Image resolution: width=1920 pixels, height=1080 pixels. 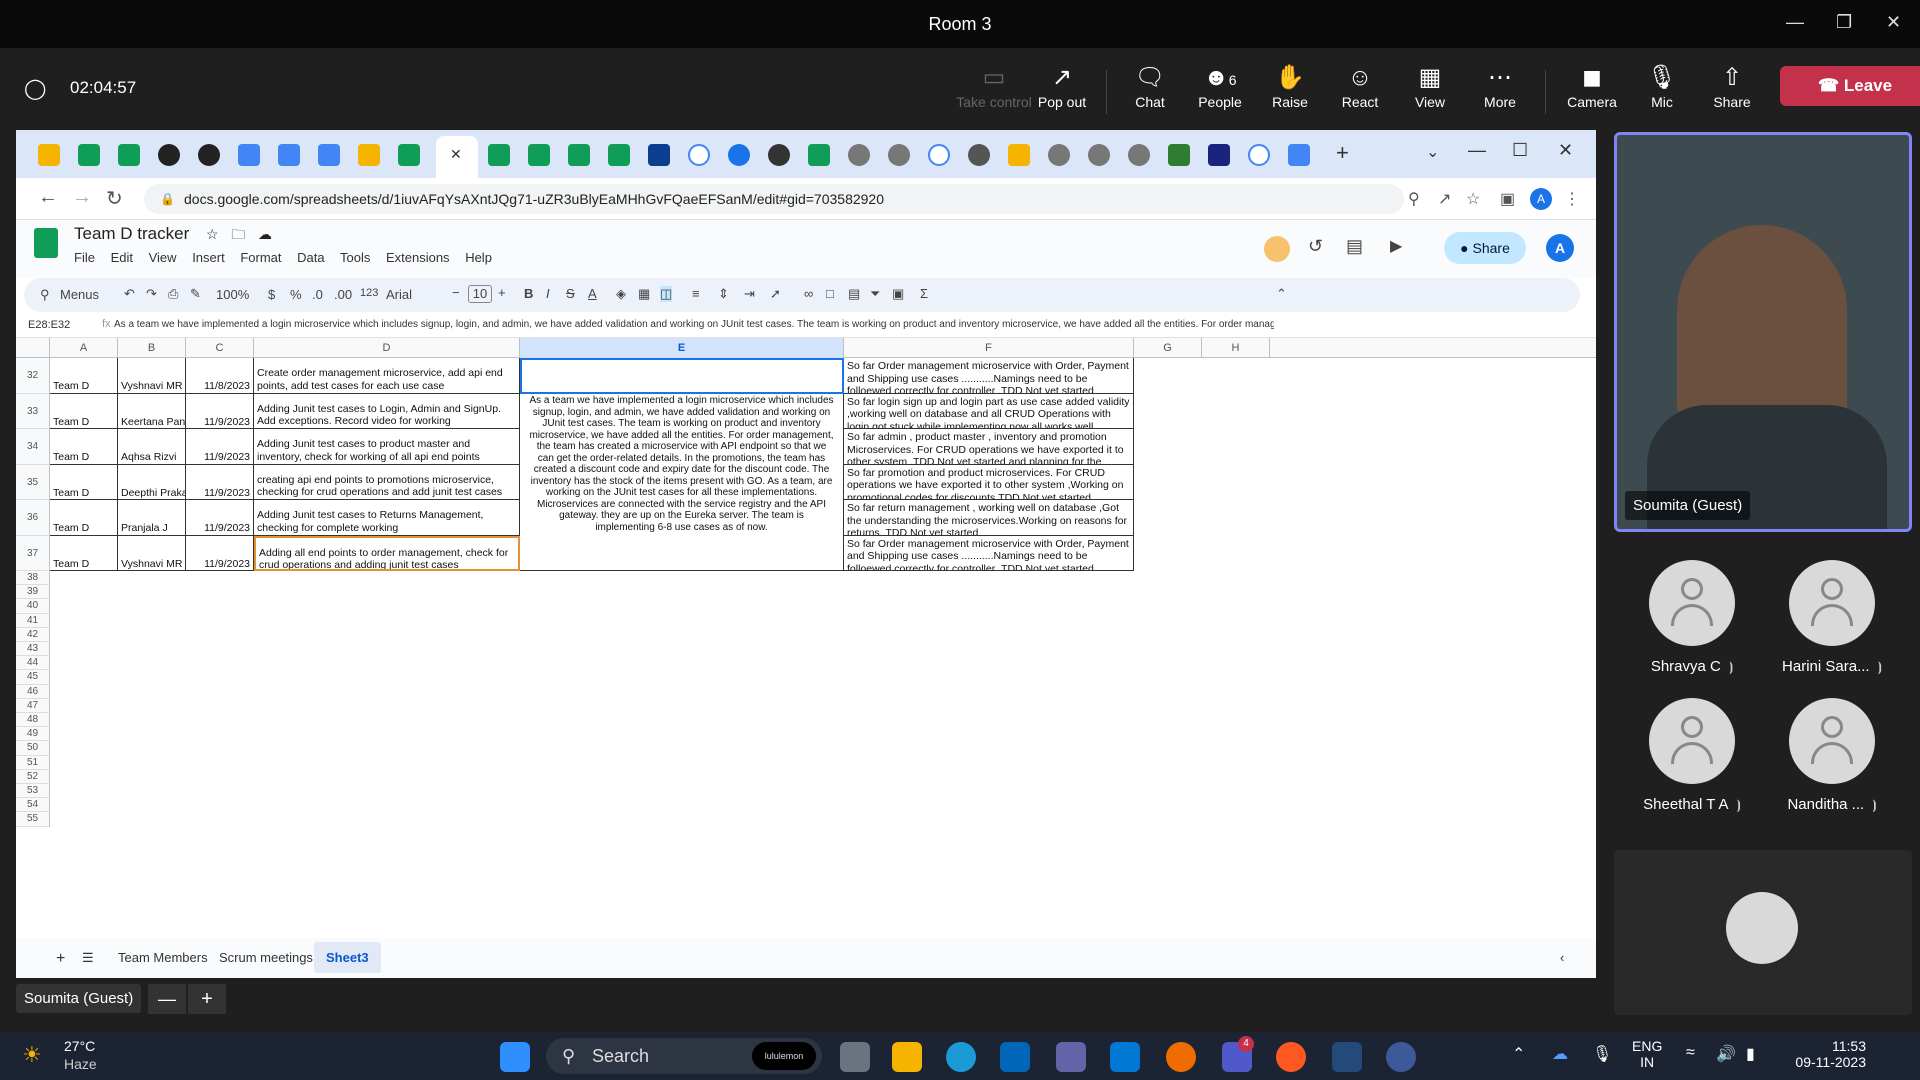 I want to click on align-icon: ≡, so click(x=696, y=293).